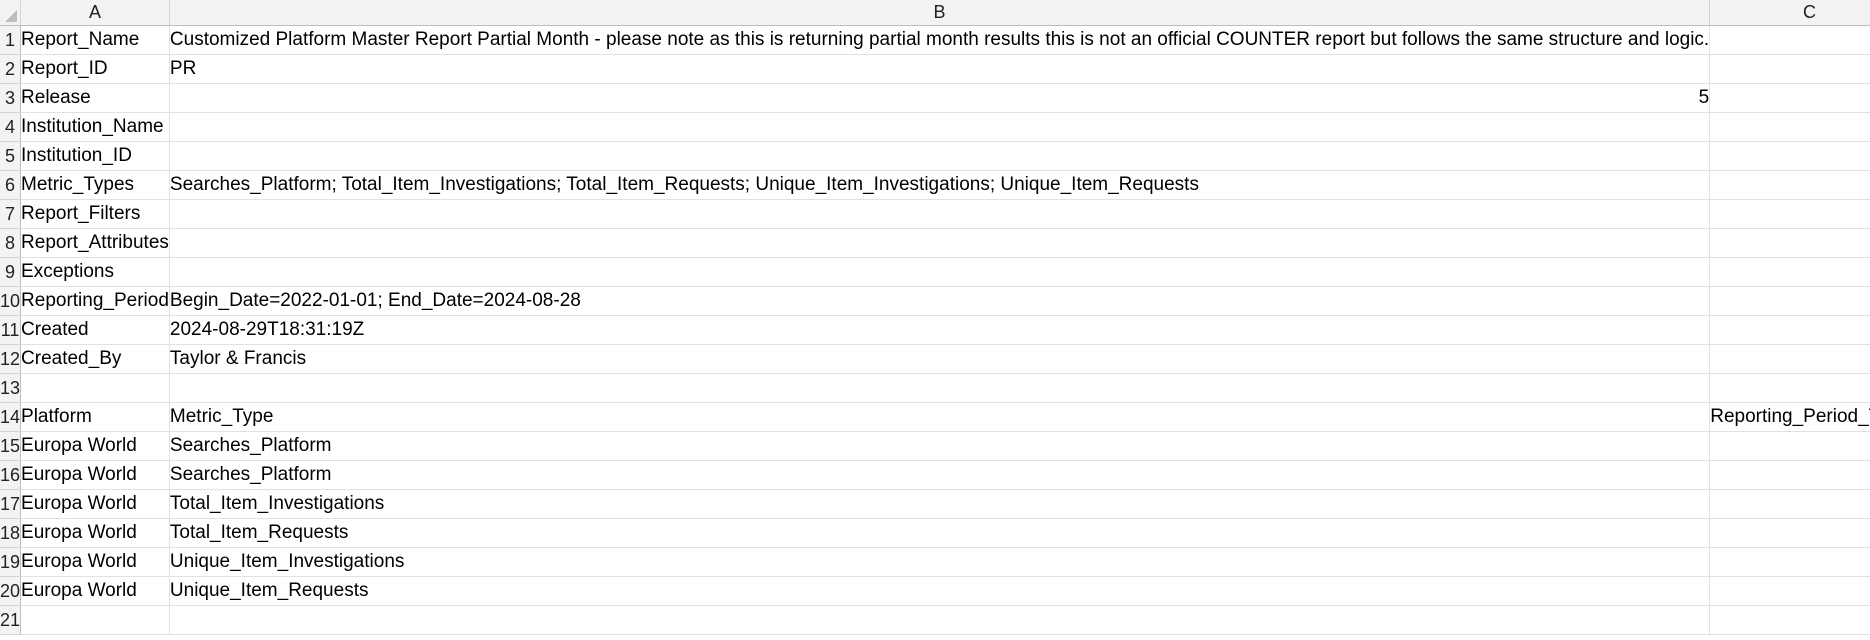  I want to click on row-header: 3, so click(11, 98).